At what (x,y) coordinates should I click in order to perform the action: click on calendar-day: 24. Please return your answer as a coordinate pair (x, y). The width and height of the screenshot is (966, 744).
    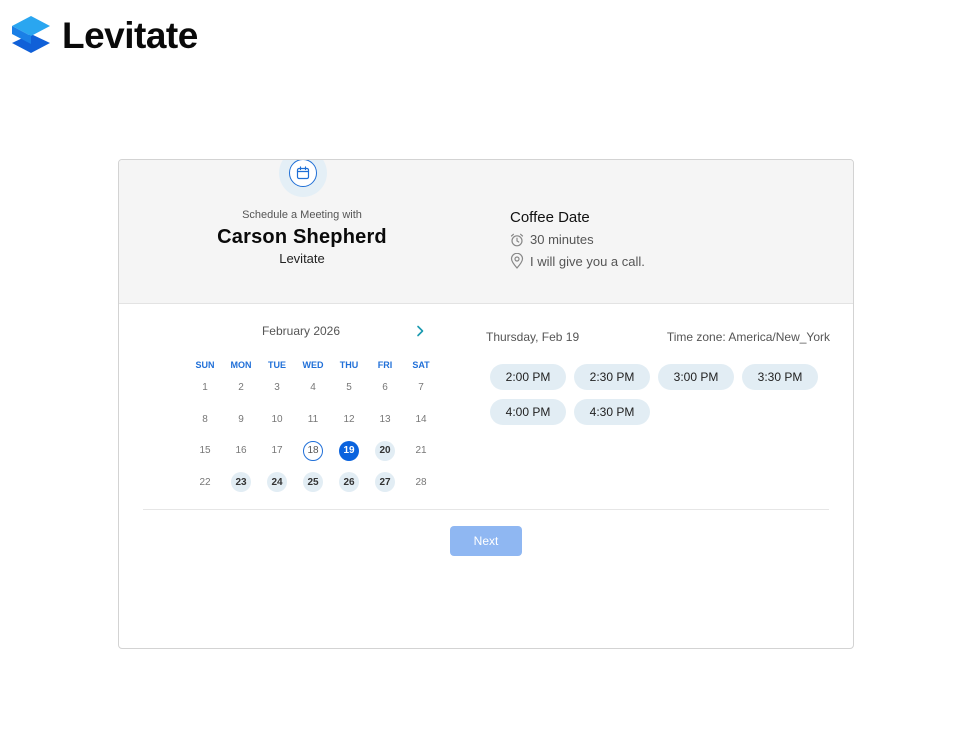
    Looking at the image, I should click on (277, 483).